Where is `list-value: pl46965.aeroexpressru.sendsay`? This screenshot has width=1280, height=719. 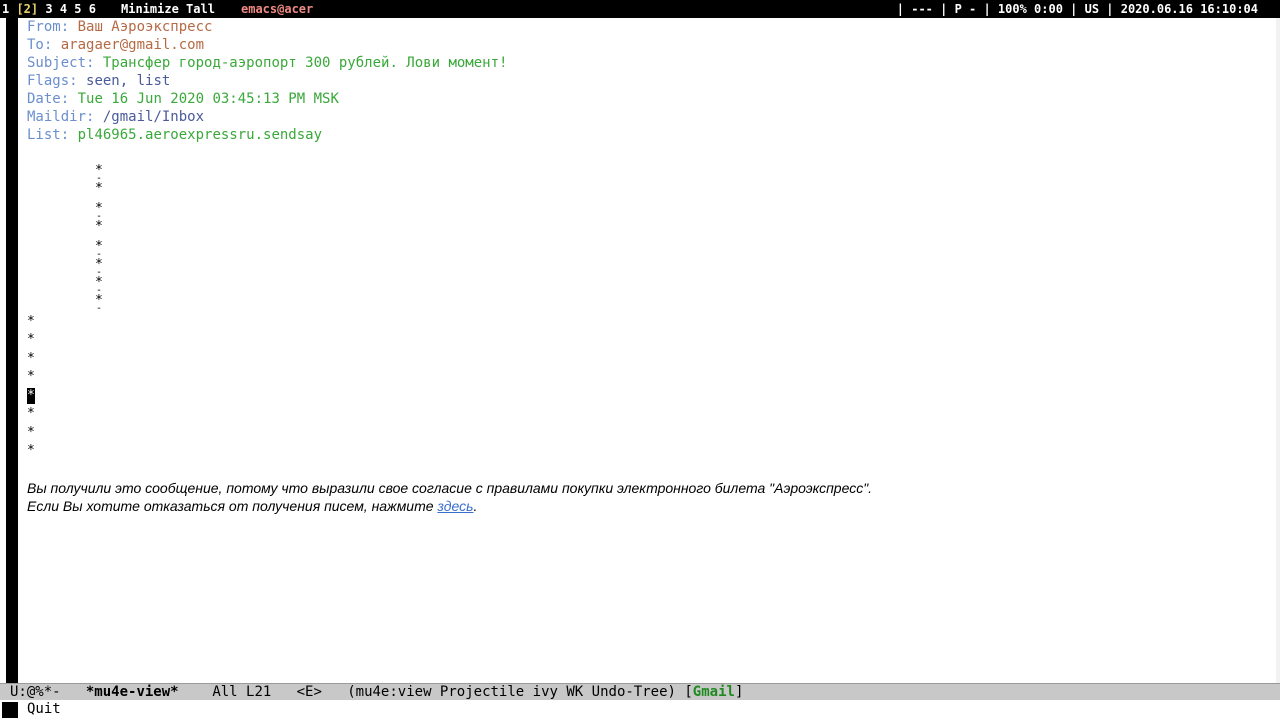 list-value: pl46965.aeroexpressru.sendsay is located at coordinates (200, 135).